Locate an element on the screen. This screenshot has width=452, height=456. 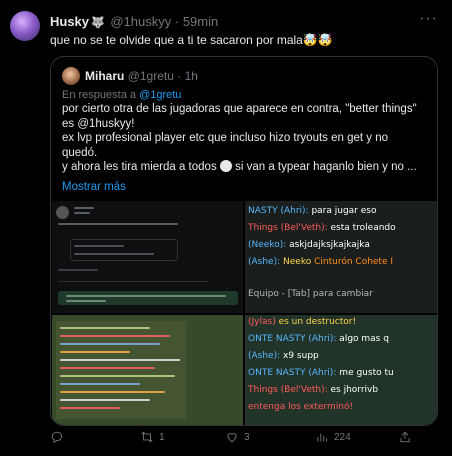
share-button is located at coordinates (405, 437).